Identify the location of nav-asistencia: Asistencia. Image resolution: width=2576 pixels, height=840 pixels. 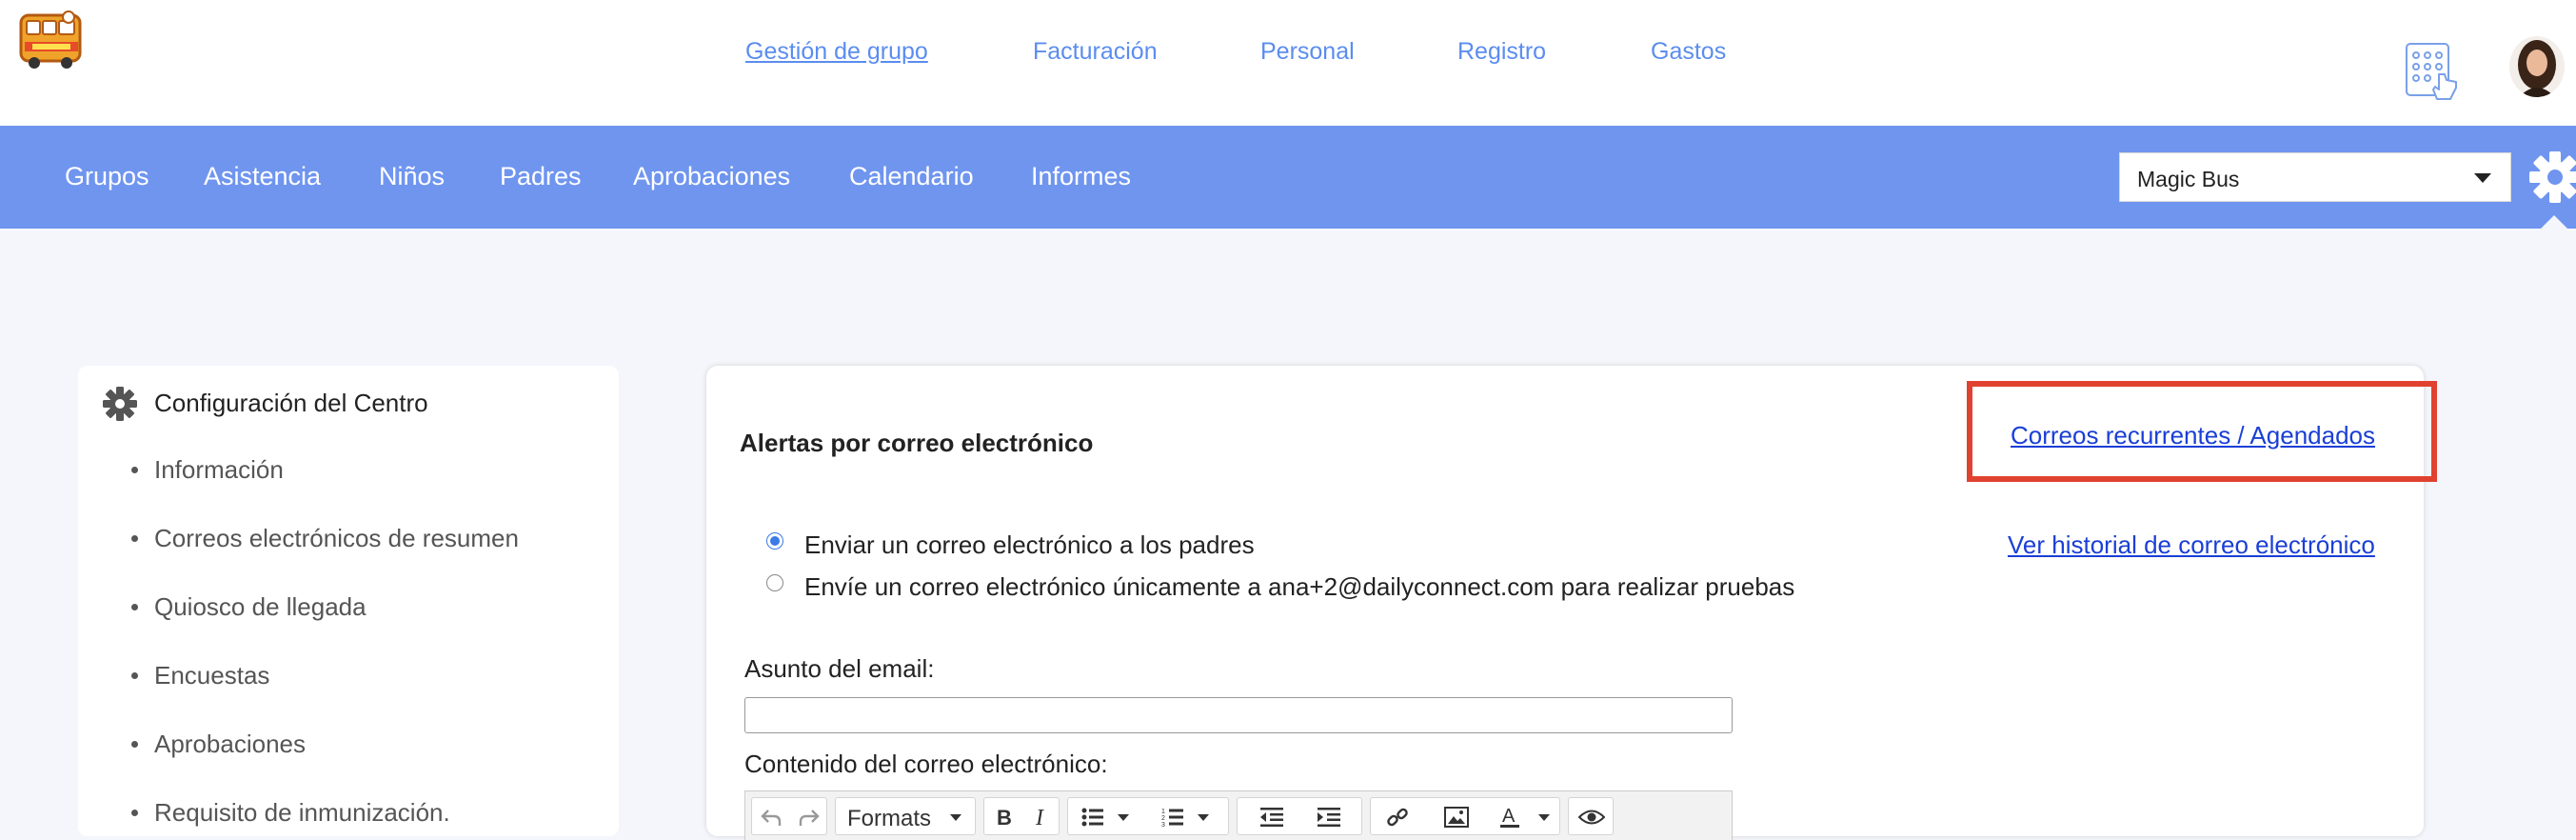
(262, 176).